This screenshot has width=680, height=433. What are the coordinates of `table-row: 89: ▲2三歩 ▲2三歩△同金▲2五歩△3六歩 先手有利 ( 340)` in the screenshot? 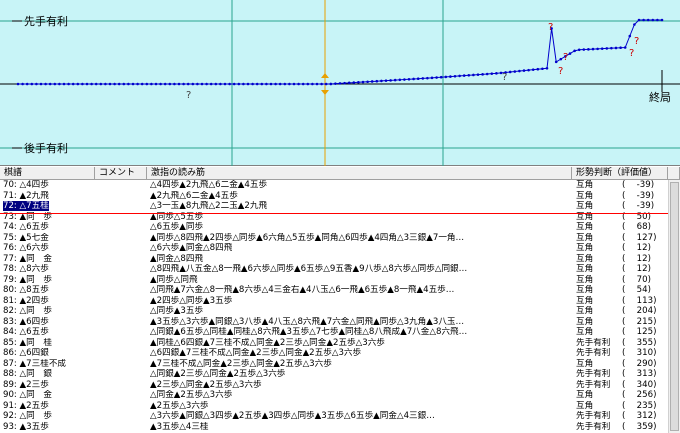 It's located at (334, 385).